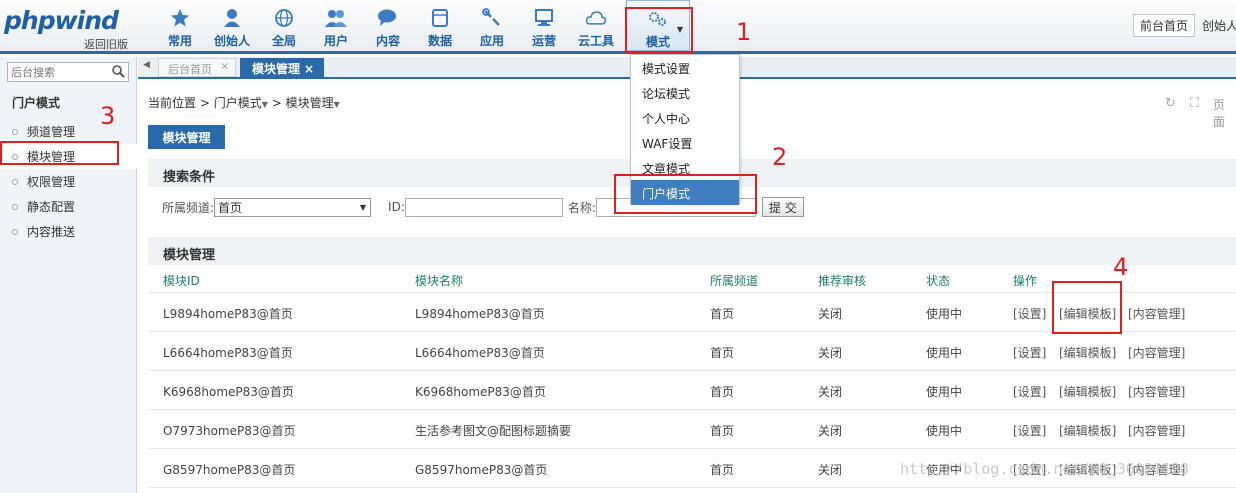  I want to click on annotation-number-4: 4, so click(1121, 267).